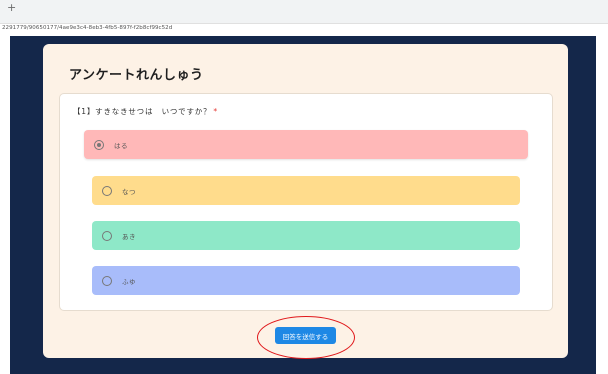 This screenshot has width=608, height=374. What do you see at coordinates (306, 144) in the screenshot?
I see `option-spring: はる` at bounding box center [306, 144].